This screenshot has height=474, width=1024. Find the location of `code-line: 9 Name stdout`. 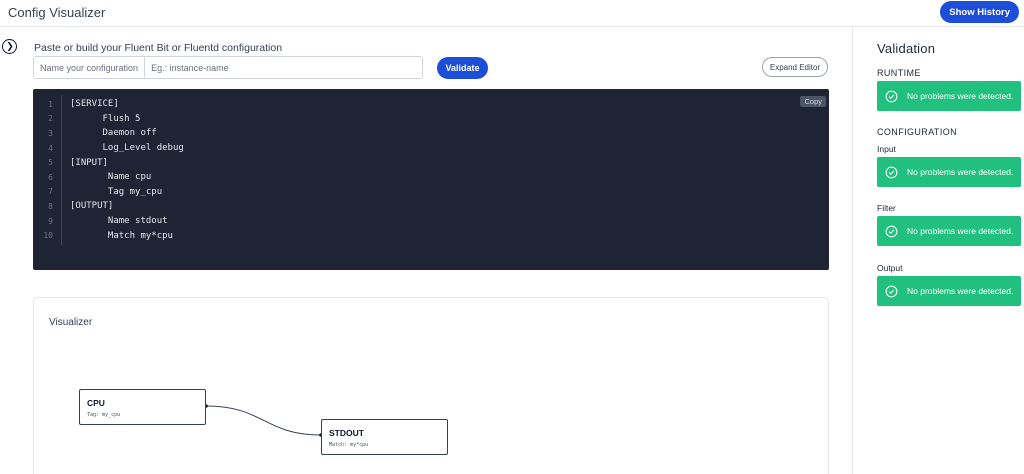

code-line: 9 Name stdout is located at coordinates (108, 221).